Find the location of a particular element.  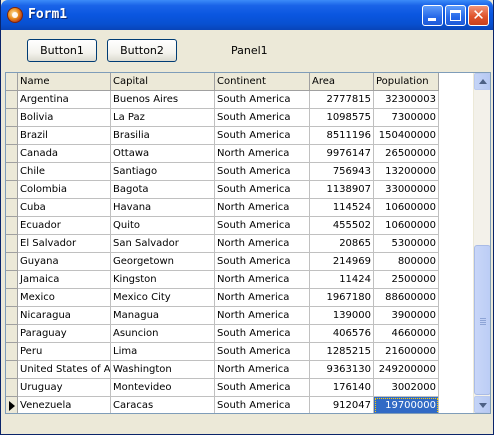

grid-cell-name: El Salvador is located at coordinates (64, 244).